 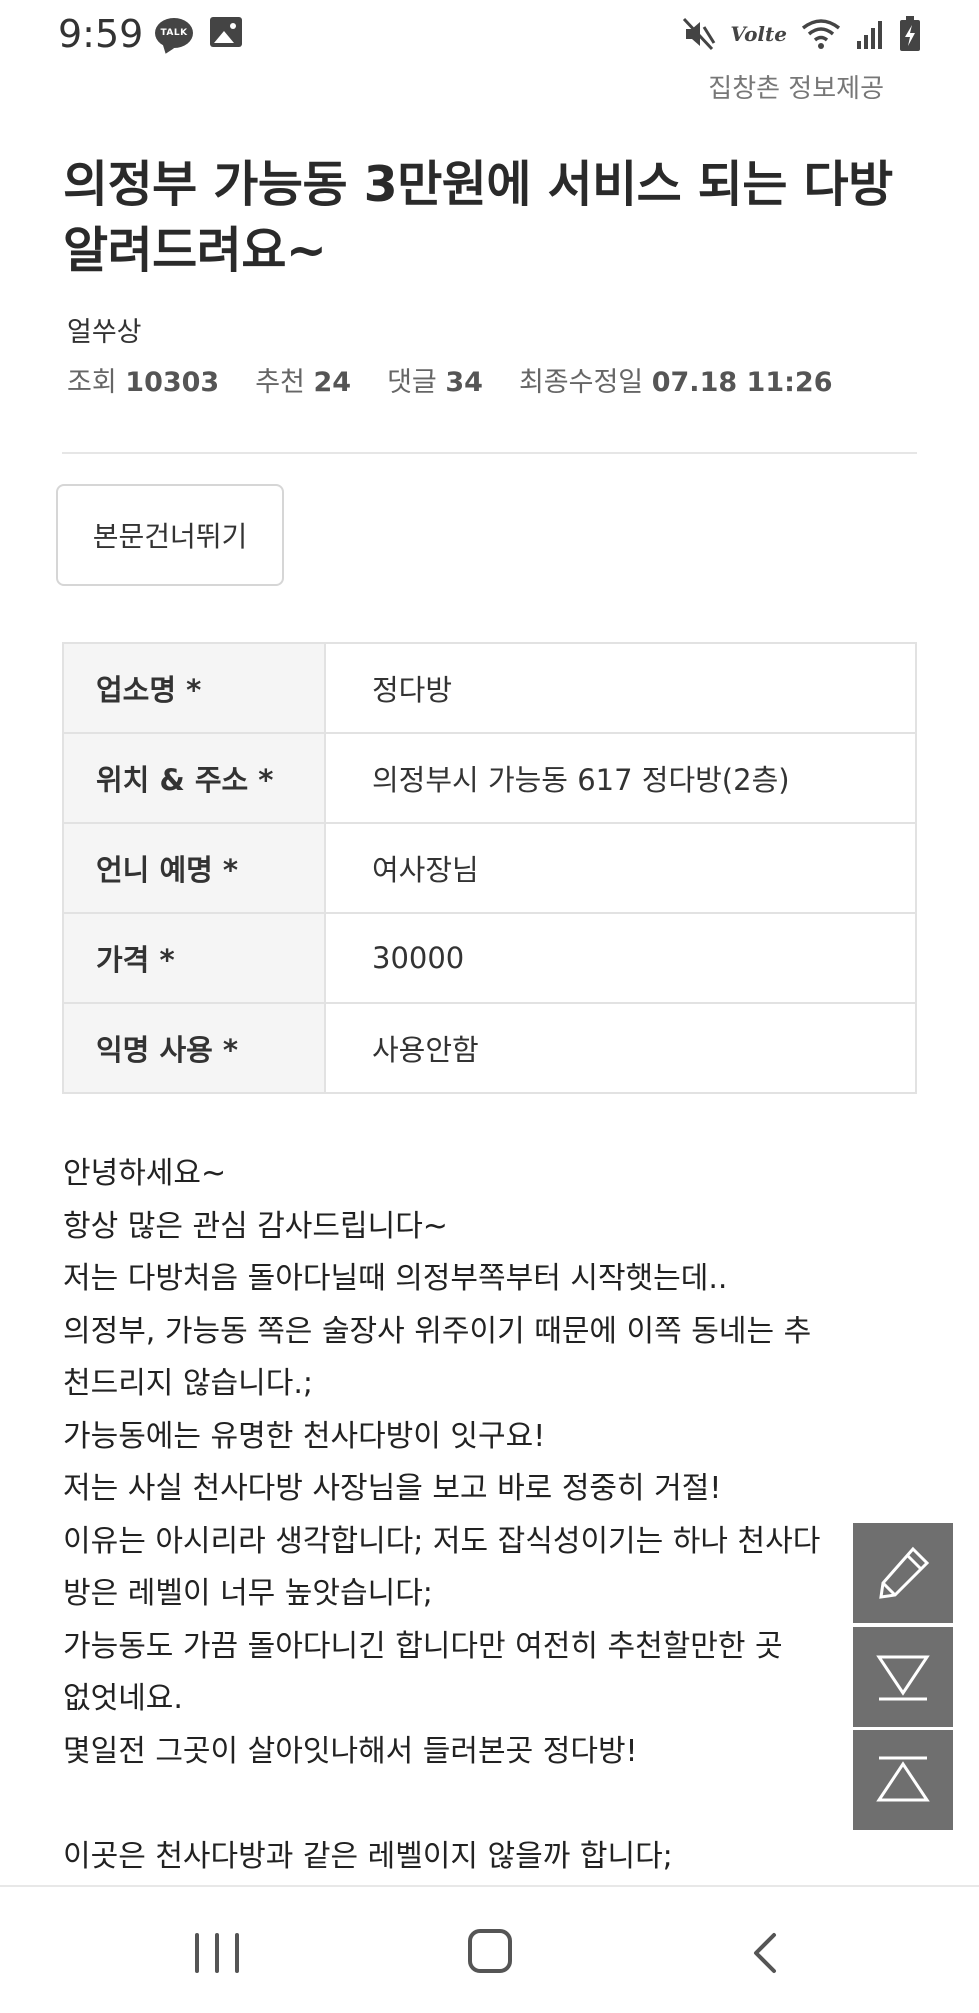 I want to click on body-line: 저는 다방처음 돌아다닐때 의정부쪽부터 시작햇는데.., so click(x=395, y=1278).